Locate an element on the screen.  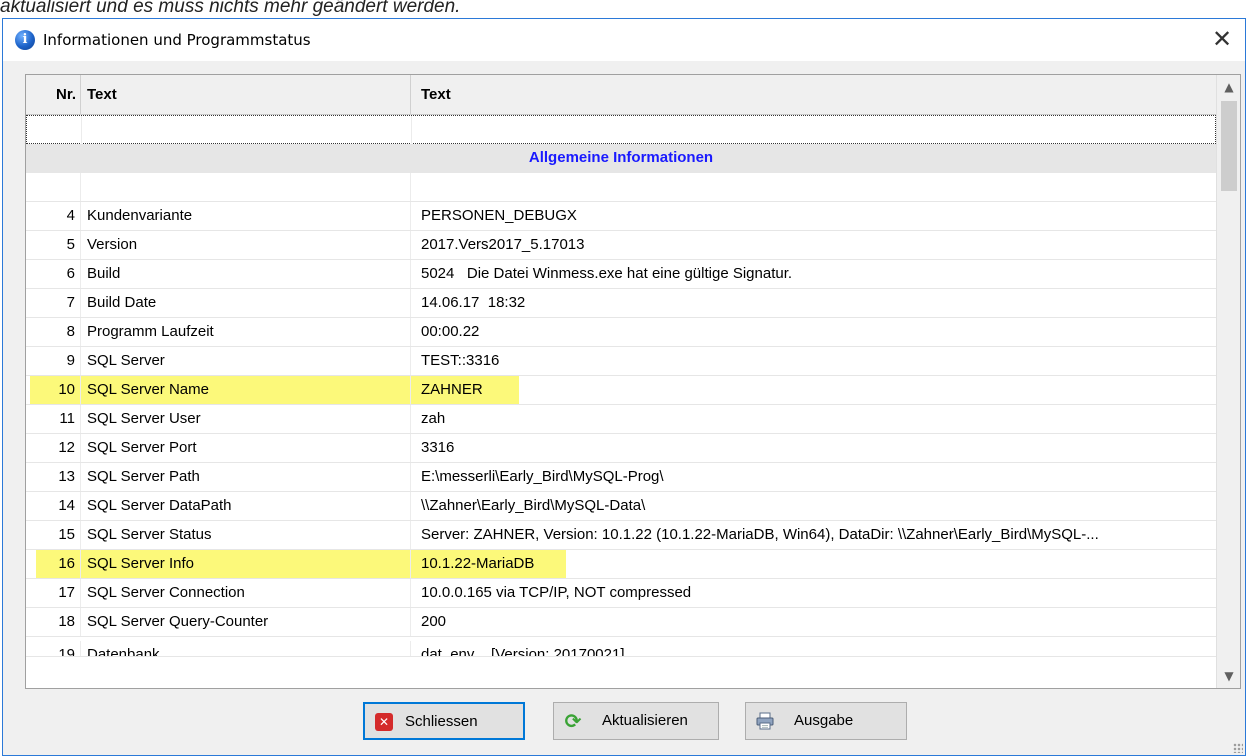
section-row: Allgemeine Informationen is located at coordinates (621, 158).